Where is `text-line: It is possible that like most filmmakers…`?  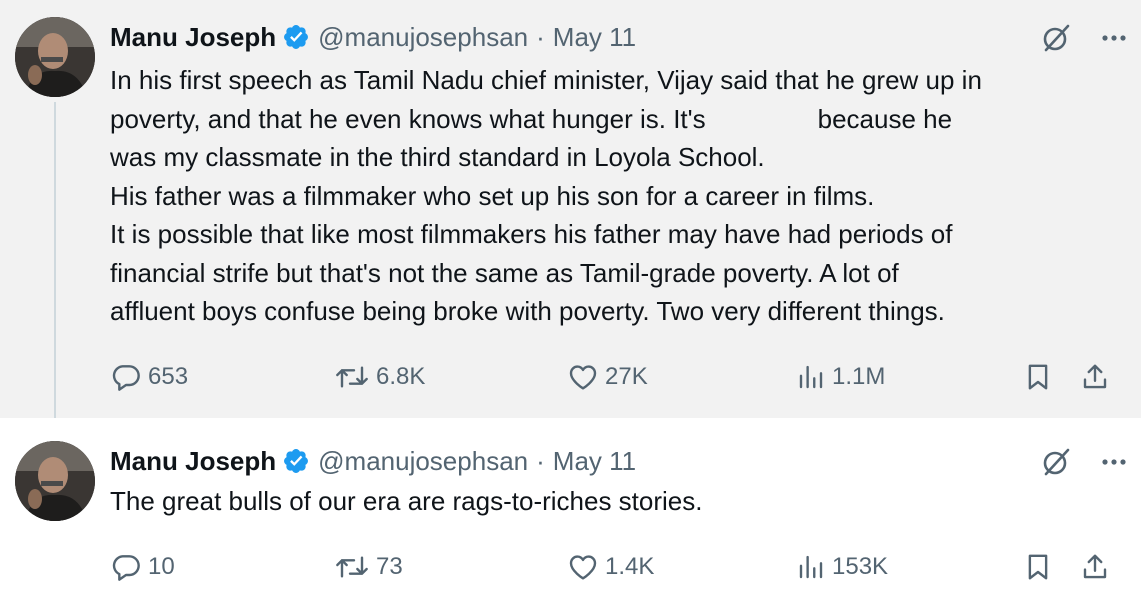 text-line: It is possible that like most filmmakers… is located at coordinates (531, 234).